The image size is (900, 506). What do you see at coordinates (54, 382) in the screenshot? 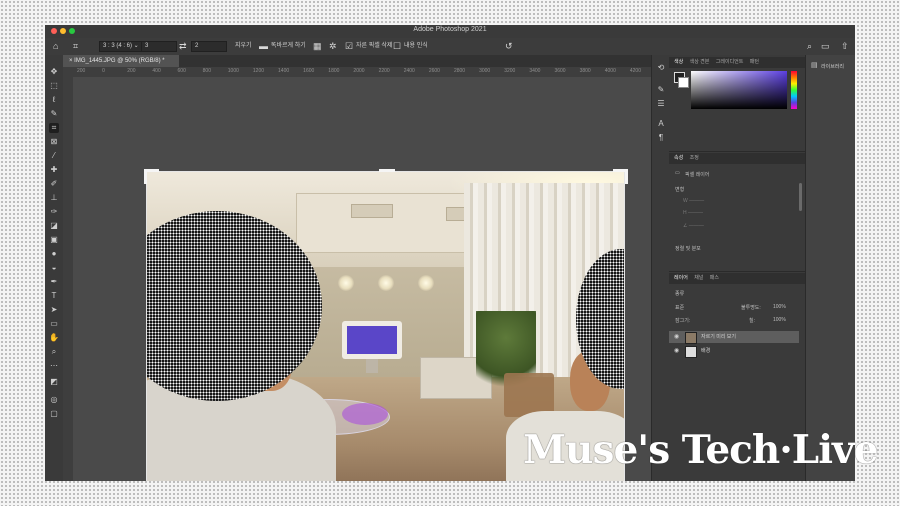
I see `foreground-background-color-icon: ◩` at bounding box center [54, 382].